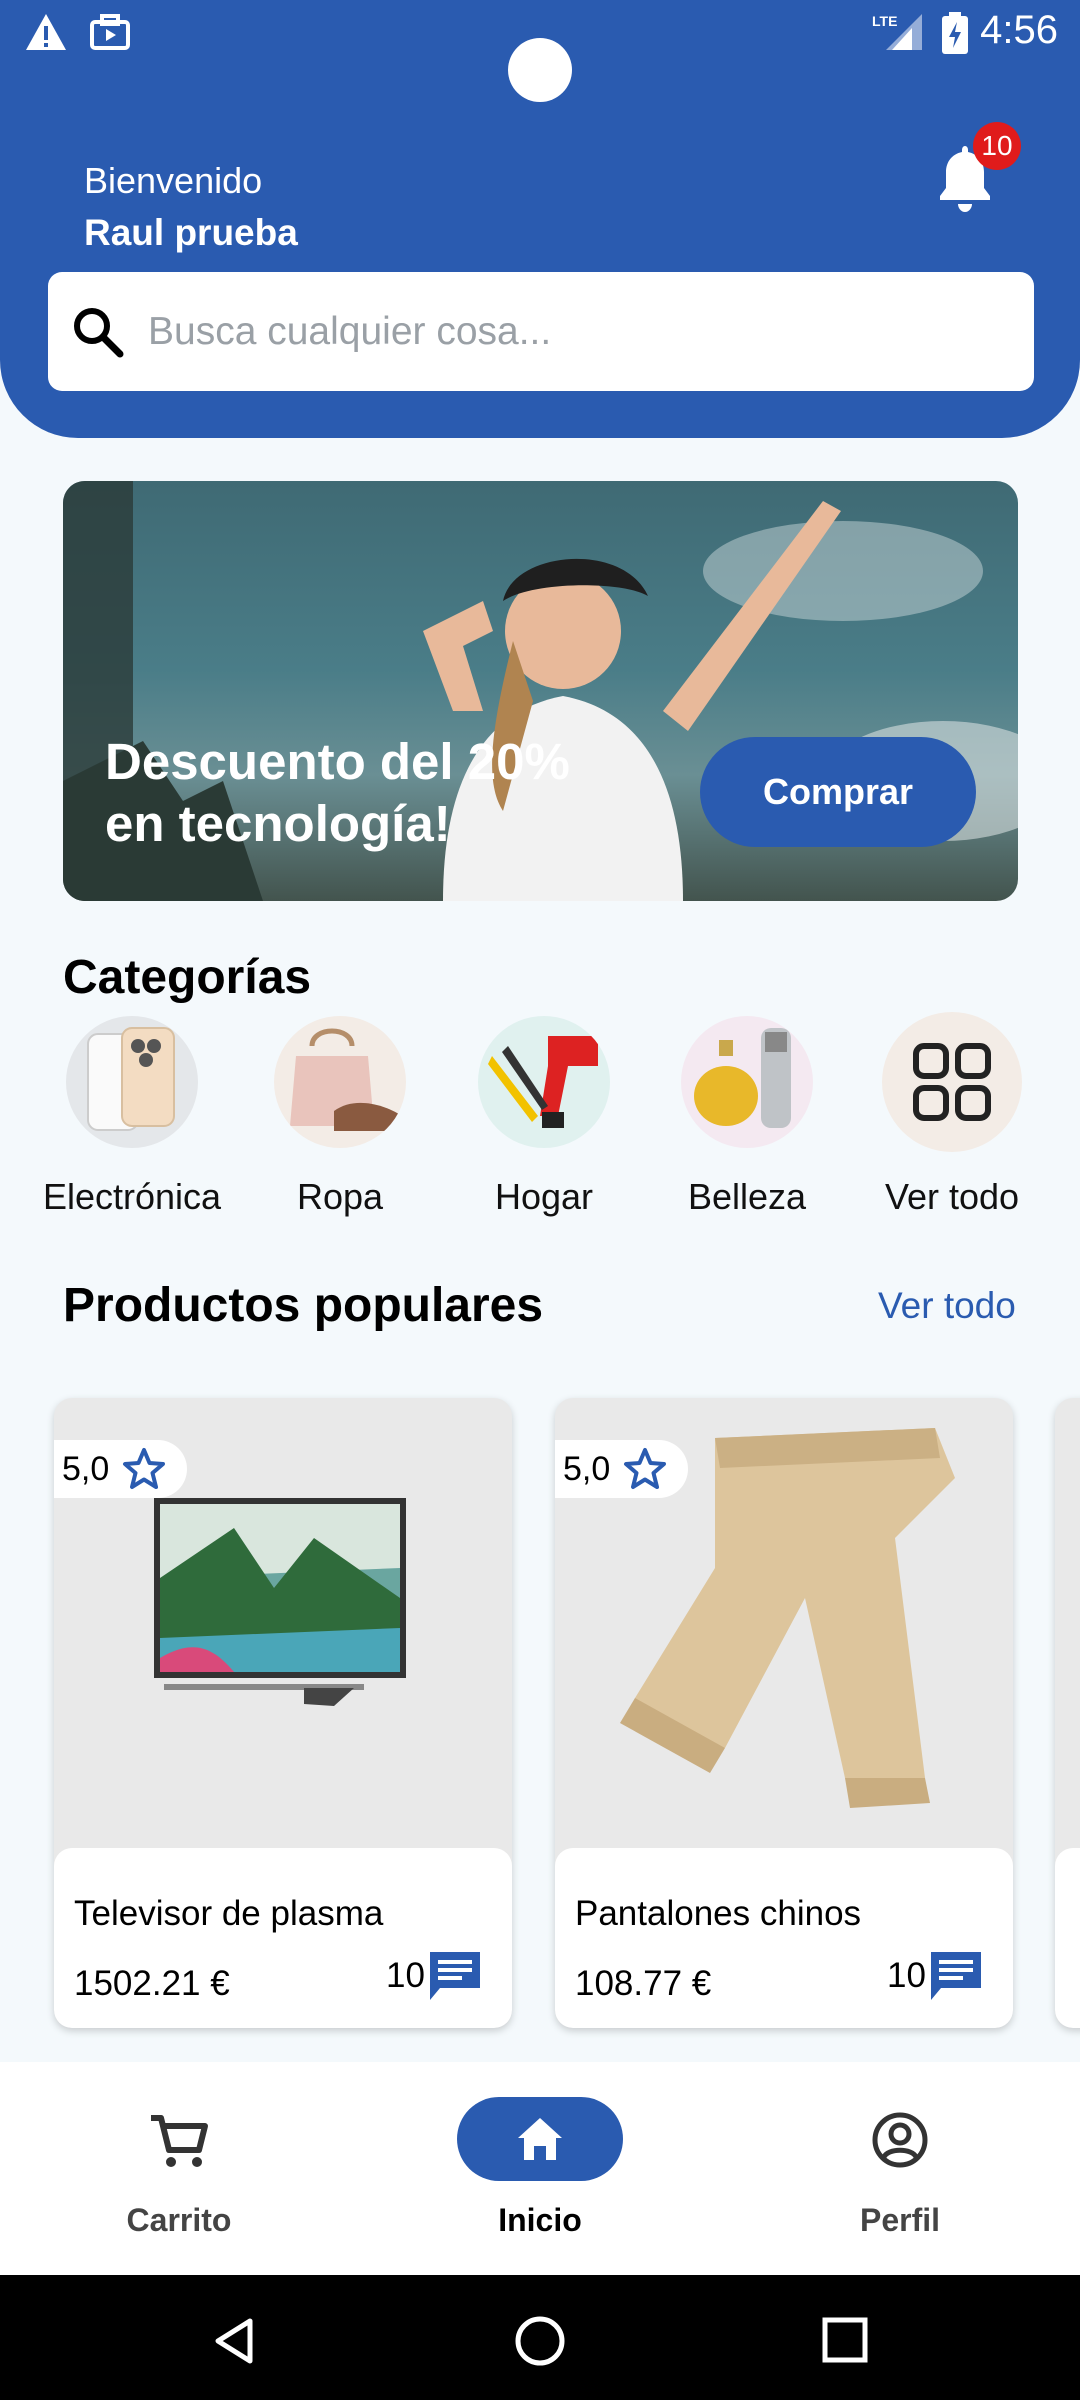  What do you see at coordinates (952, 1082) in the screenshot?
I see `grid-icon` at bounding box center [952, 1082].